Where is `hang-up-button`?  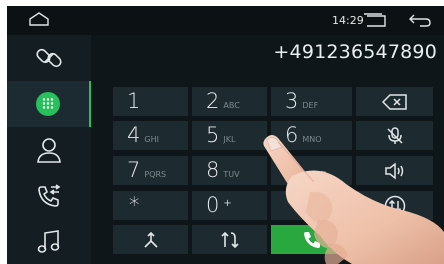
hang-up-button is located at coordinates (394, 239).